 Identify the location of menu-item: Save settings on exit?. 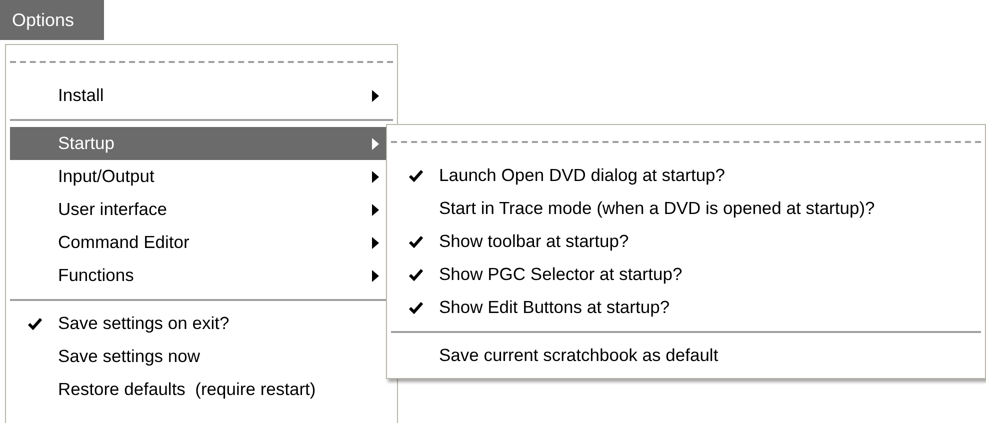
(201, 323).